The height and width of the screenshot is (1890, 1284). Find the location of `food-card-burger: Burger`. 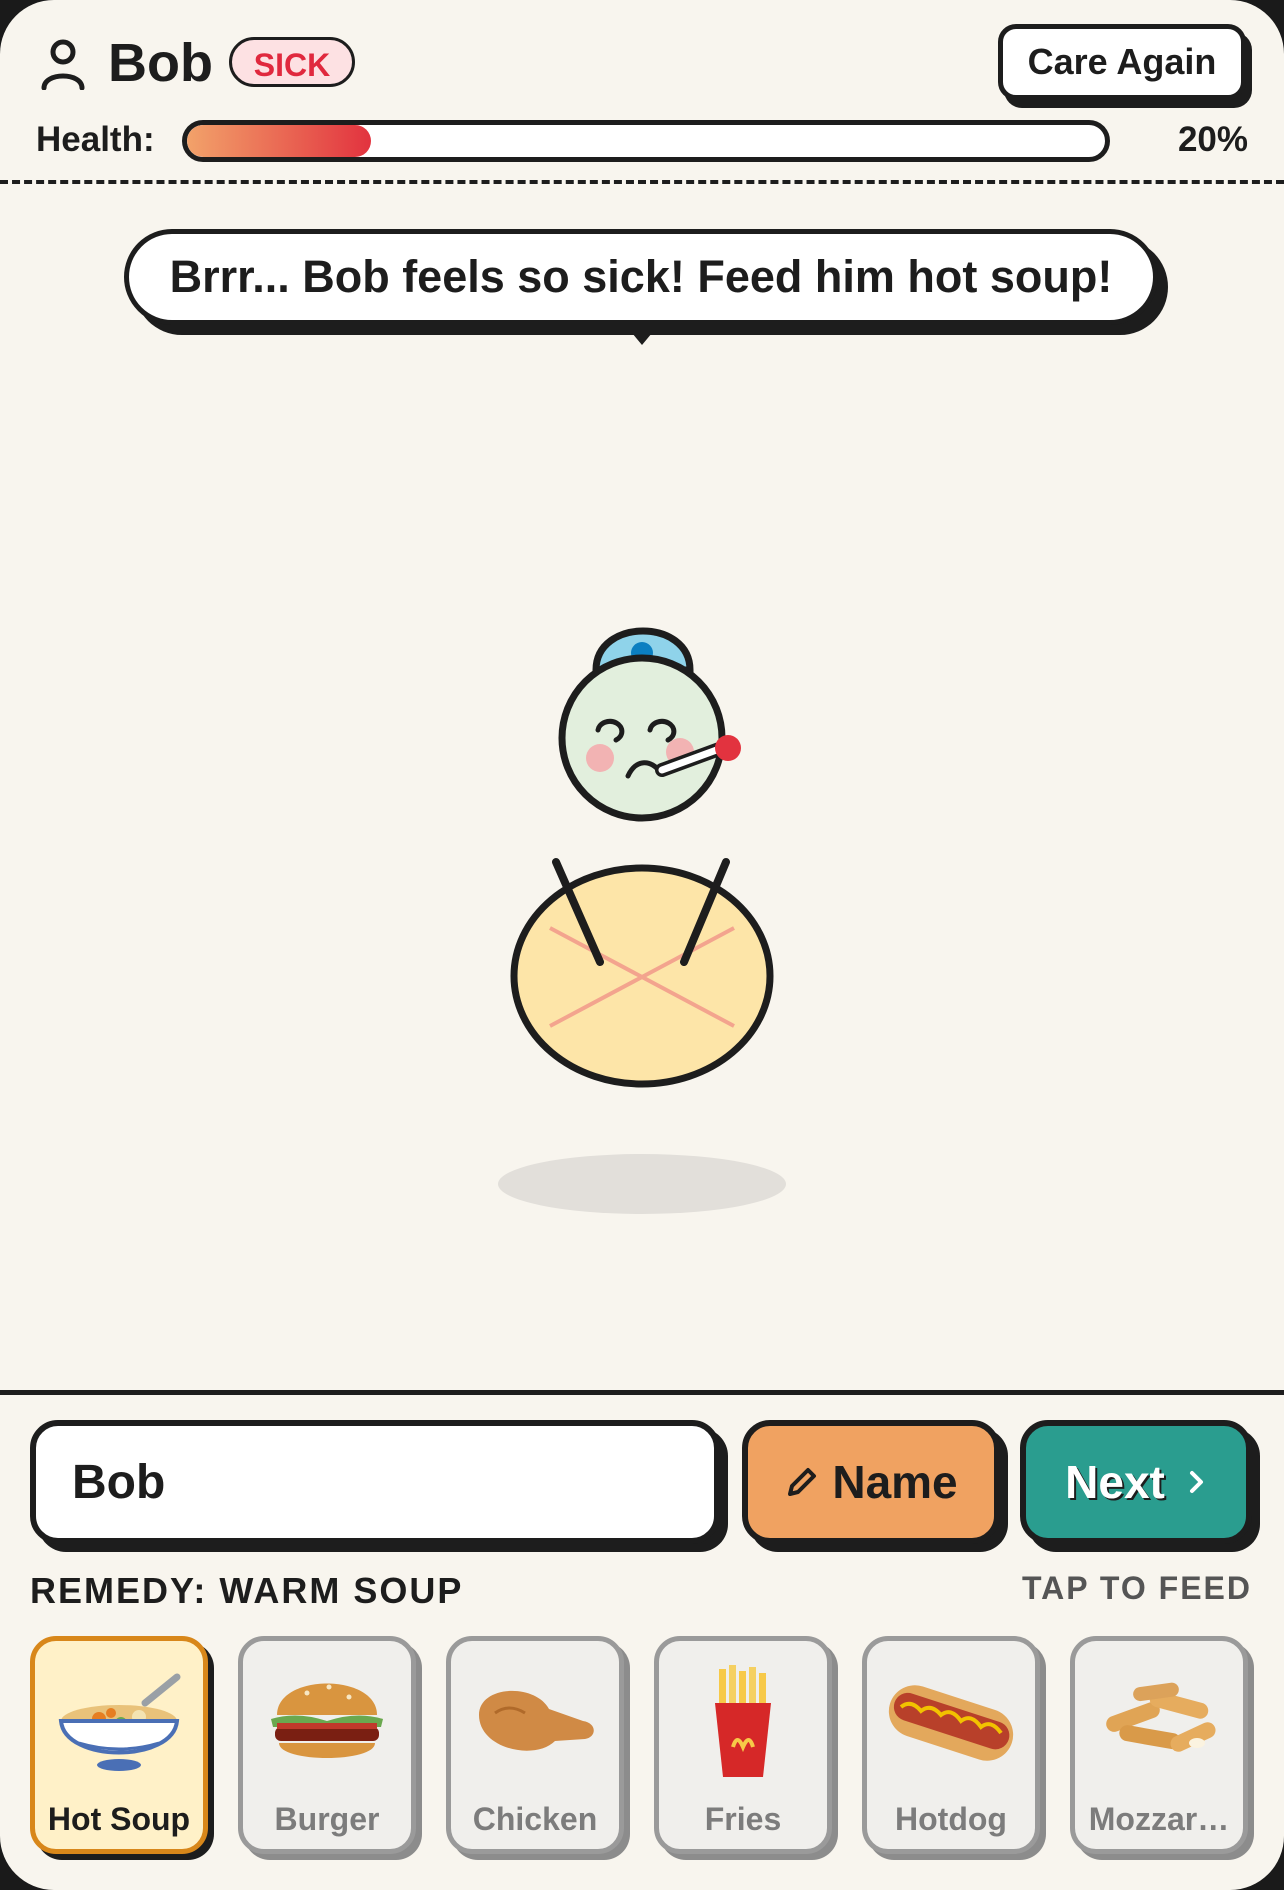

food-card-burger: Burger is located at coordinates (327, 1745).